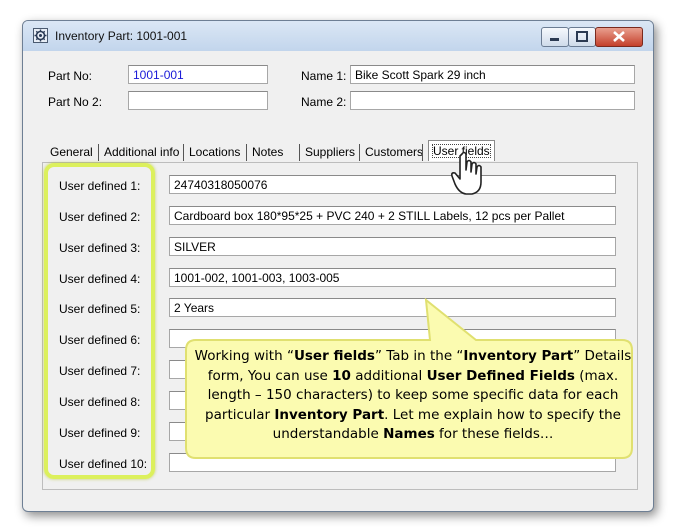 The image size is (678, 532). Describe the element at coordinates (394, 152) in the screenshot. I see `tab-customers: Customers` at that location.